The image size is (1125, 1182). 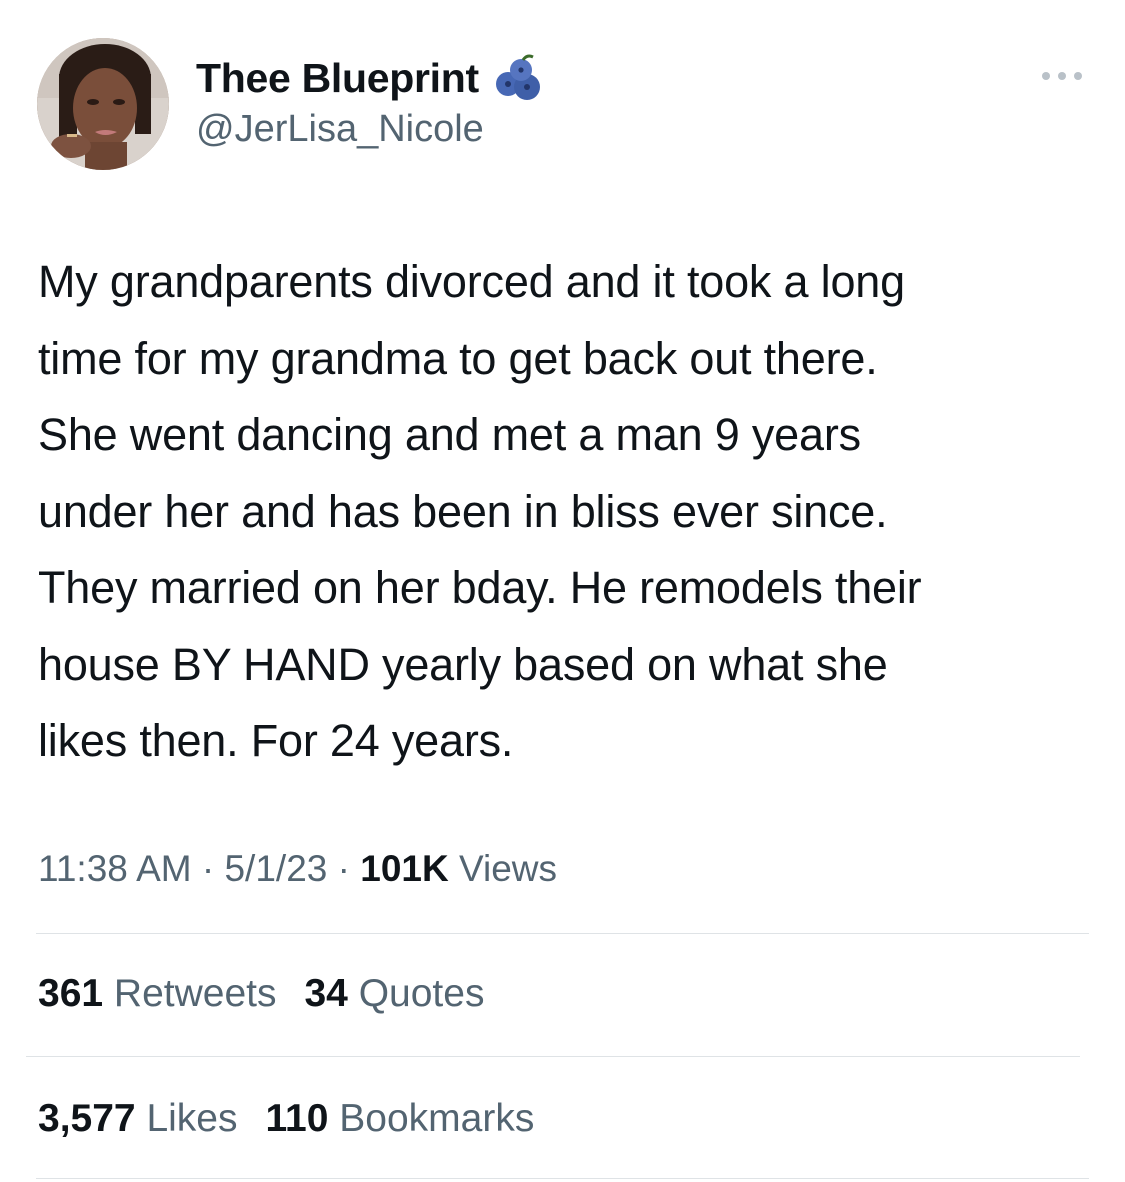 What do you see at coordinates (275, 868) in the screenshot?
I see `tweet-date: 5/1/23` at bounding box center [275, 868].